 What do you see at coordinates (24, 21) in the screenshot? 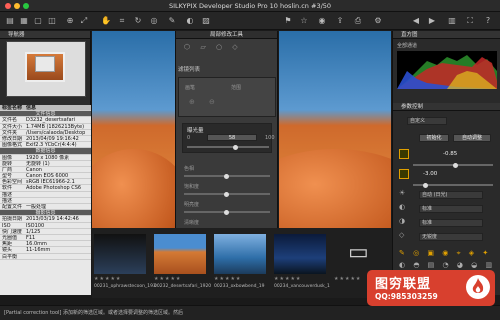
I see `grid-view-icon: ▦` at bounding box center [24, 21].